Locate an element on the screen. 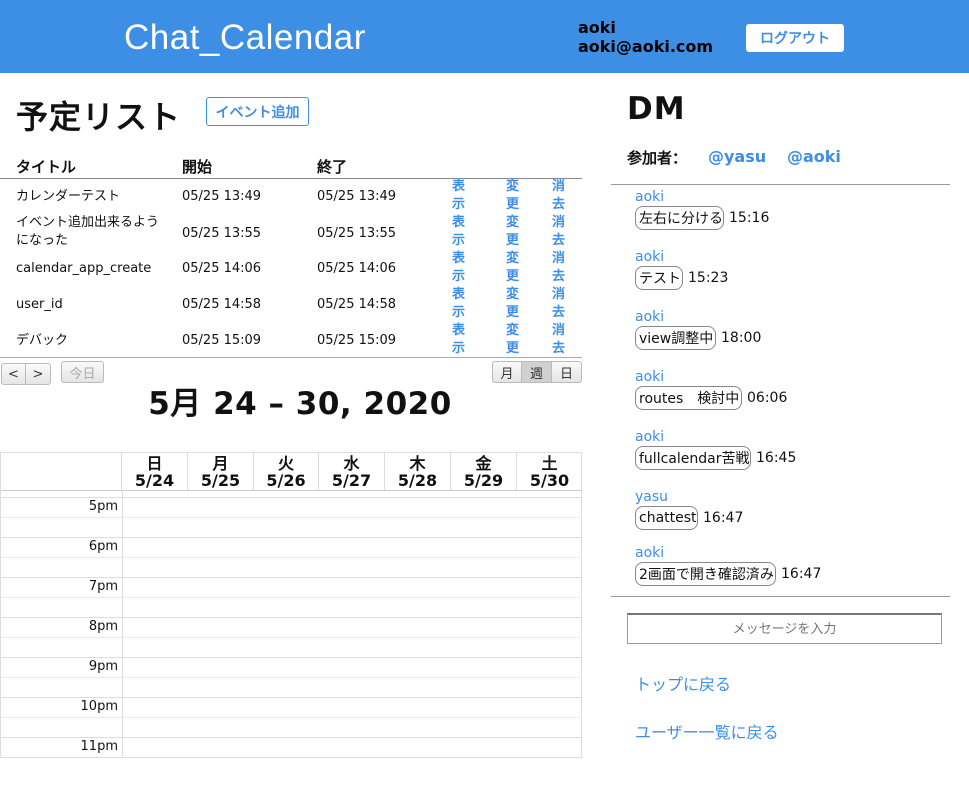  dm-top-divider is located at coordinates (780, 184).